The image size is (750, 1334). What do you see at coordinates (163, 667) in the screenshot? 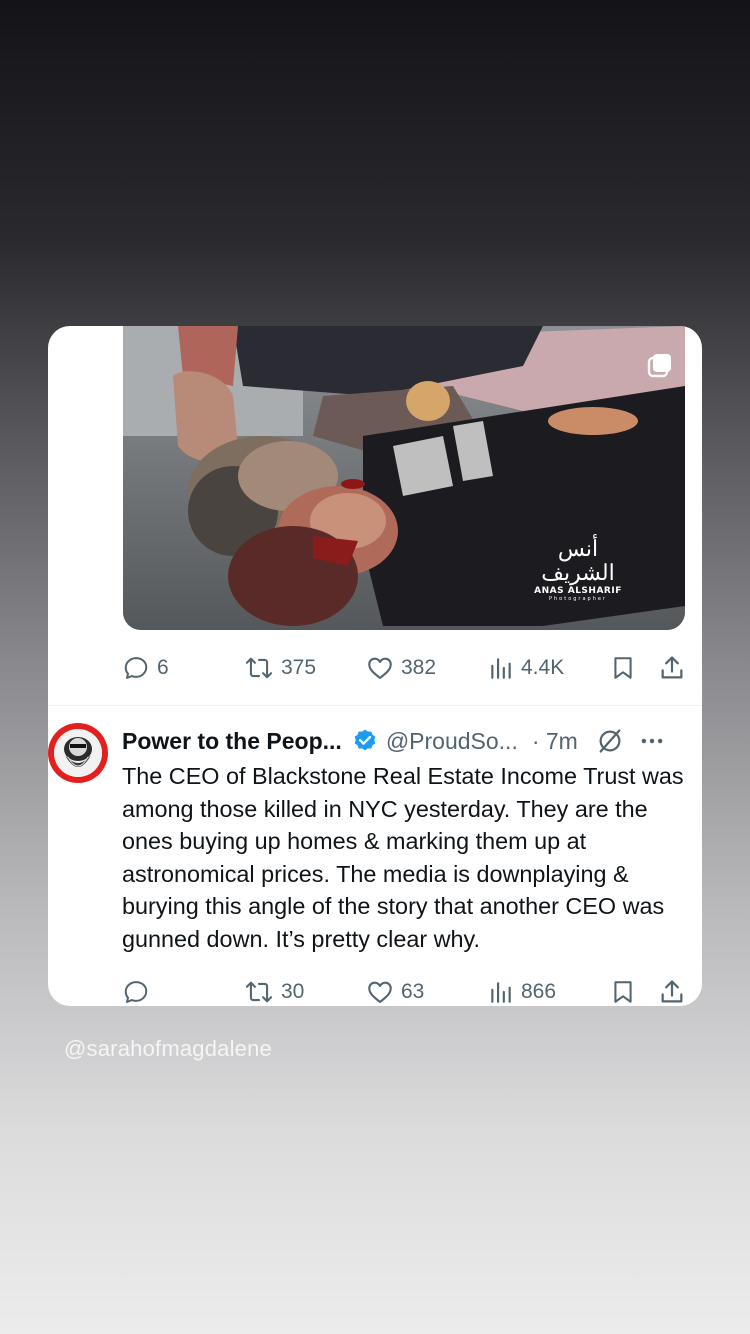
I see `reply-count: 6` at bounding box center [163, 667].